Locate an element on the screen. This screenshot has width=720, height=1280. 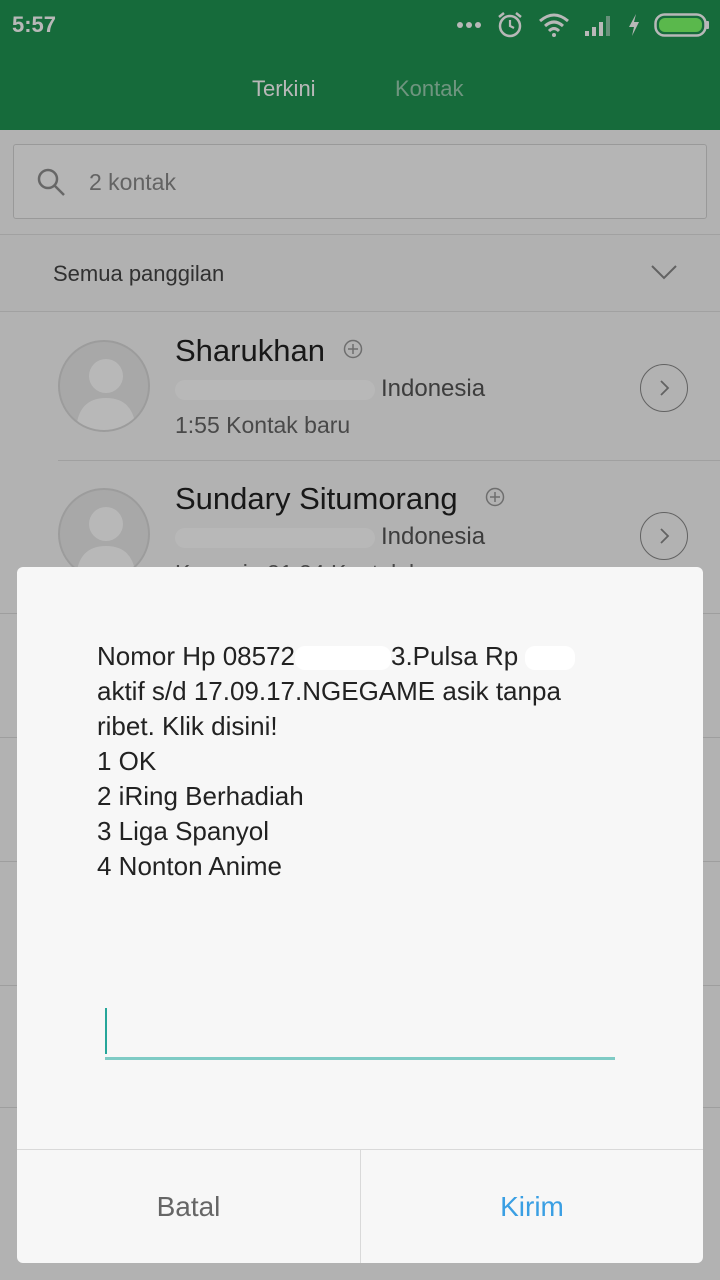
redacted-number is located at coordinates (343, 658).